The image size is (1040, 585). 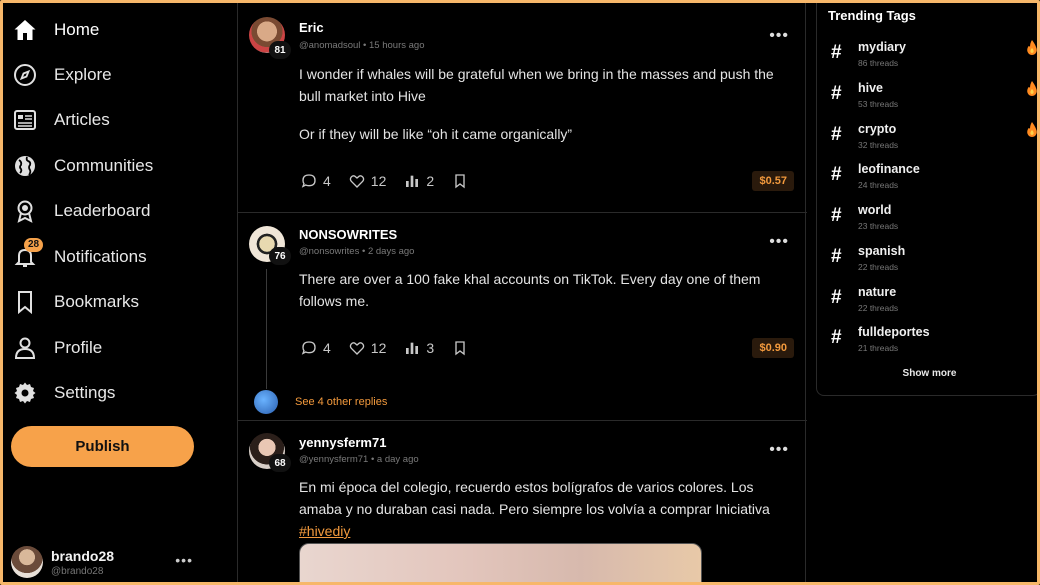 I want to click on nav-leaderboard: Leaderboard, so click(x=117, y=211).